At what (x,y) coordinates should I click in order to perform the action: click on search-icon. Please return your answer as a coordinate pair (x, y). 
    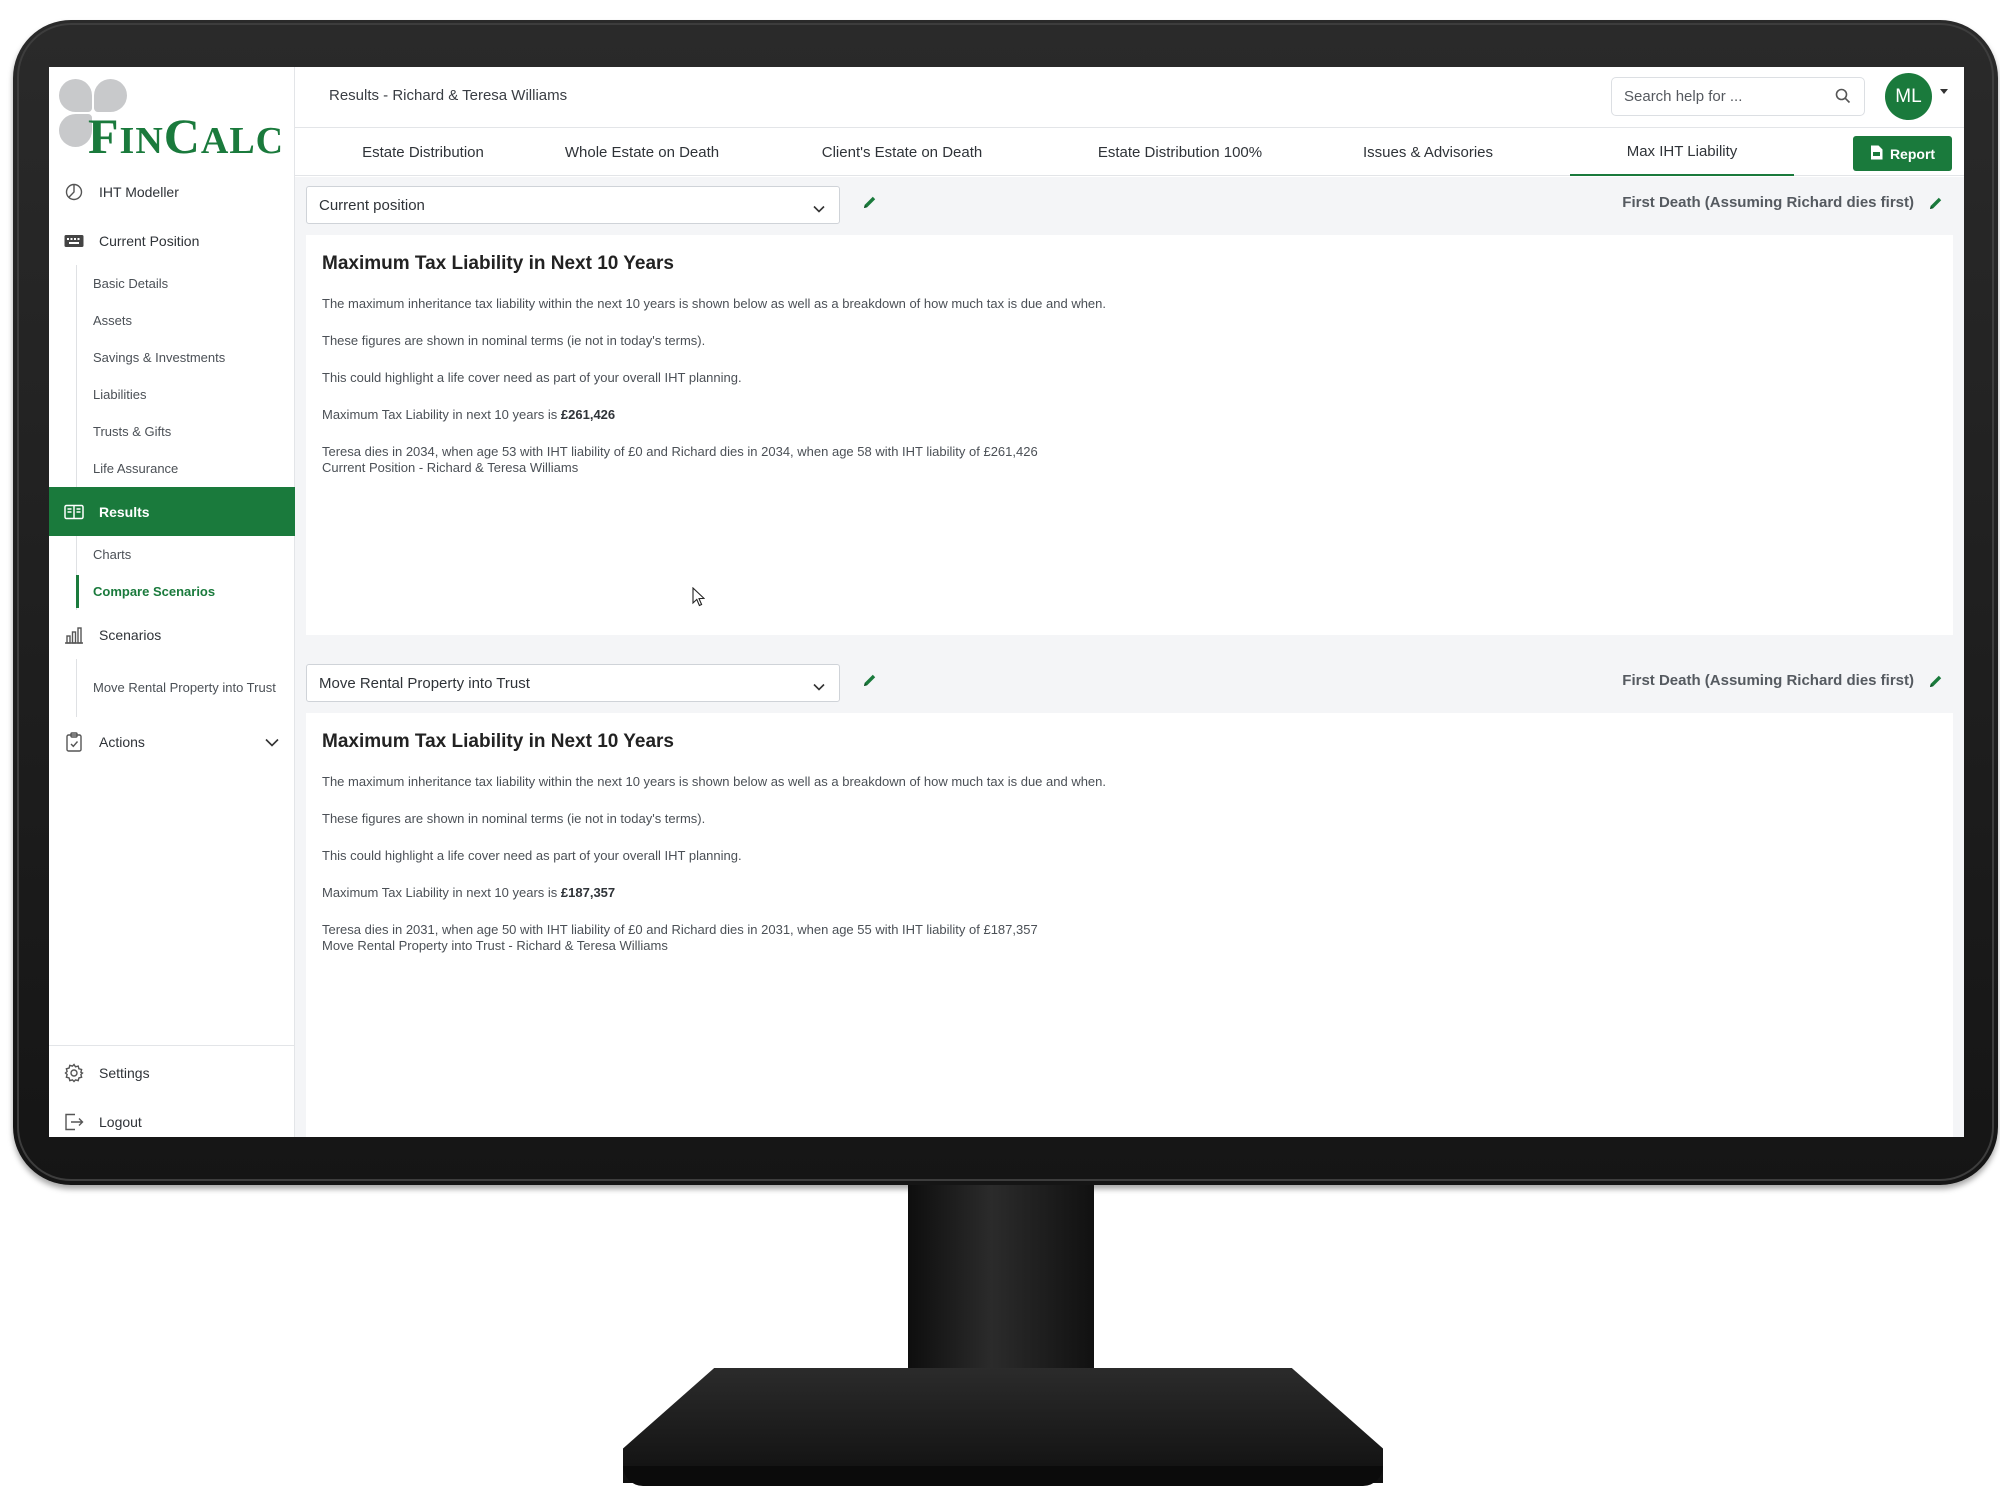
    Looking at the image, I should click on (1843, 98).